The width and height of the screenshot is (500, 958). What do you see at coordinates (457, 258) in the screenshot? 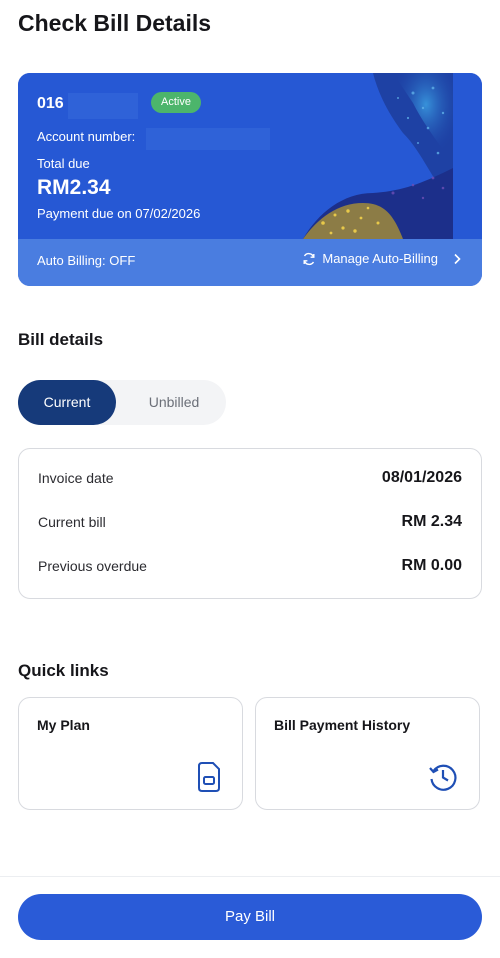
I see `chevron-right-icon` at bounding box center [457, 258].